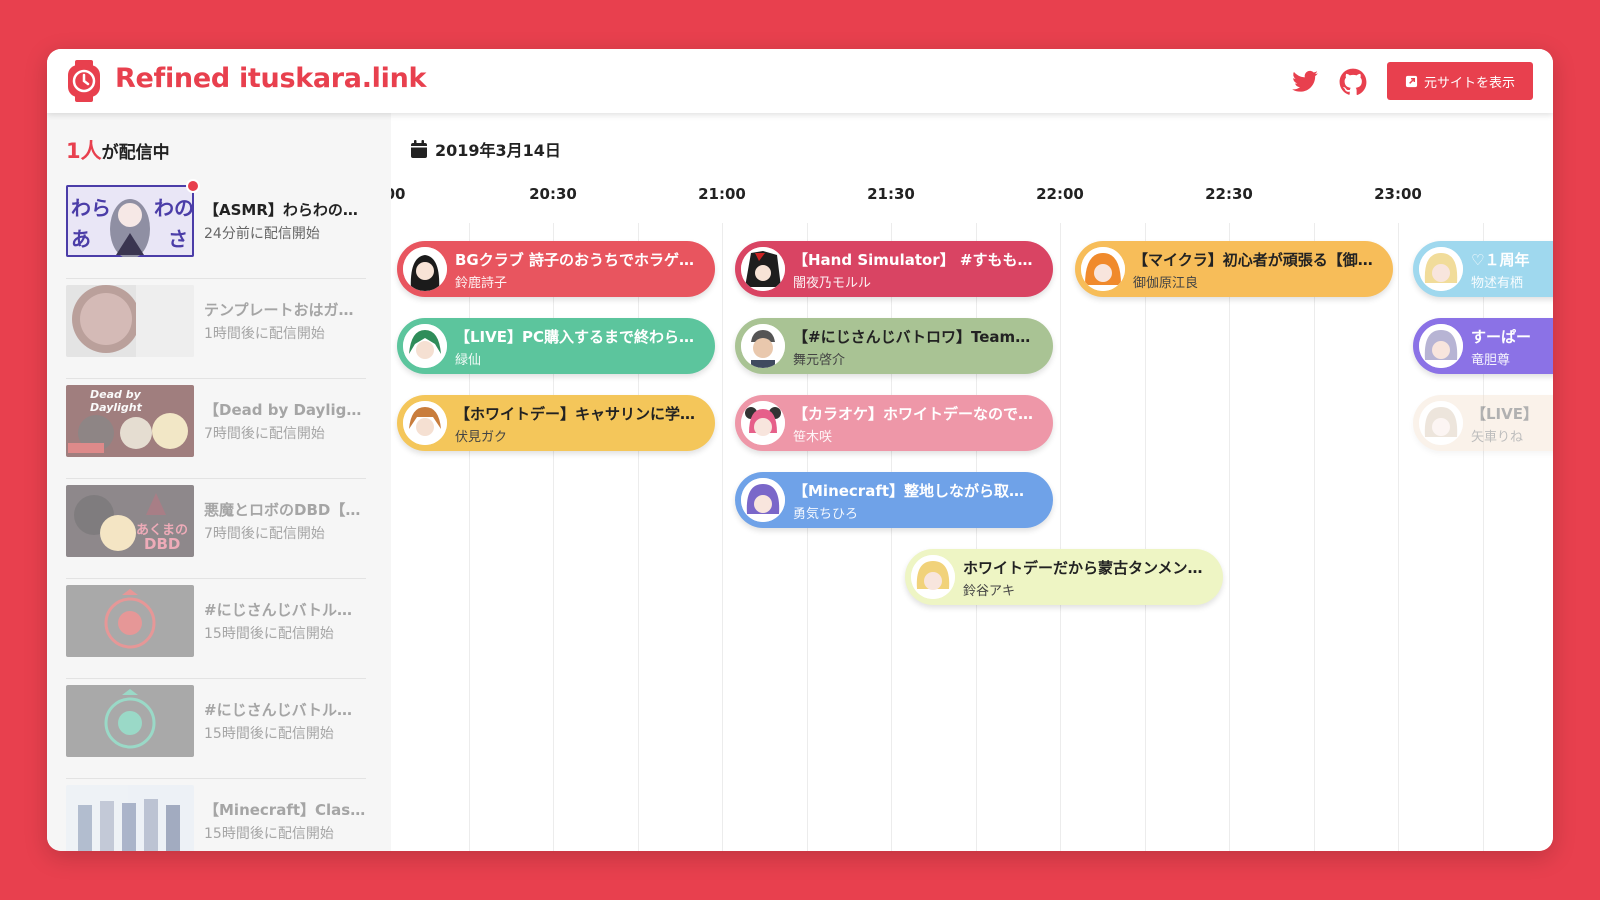 Image resolution: width=1600 pixels, height=900 pixels. Describe the element at coordinates (1305, 82) in the screenshot. I see `twitter-icon` at that location.